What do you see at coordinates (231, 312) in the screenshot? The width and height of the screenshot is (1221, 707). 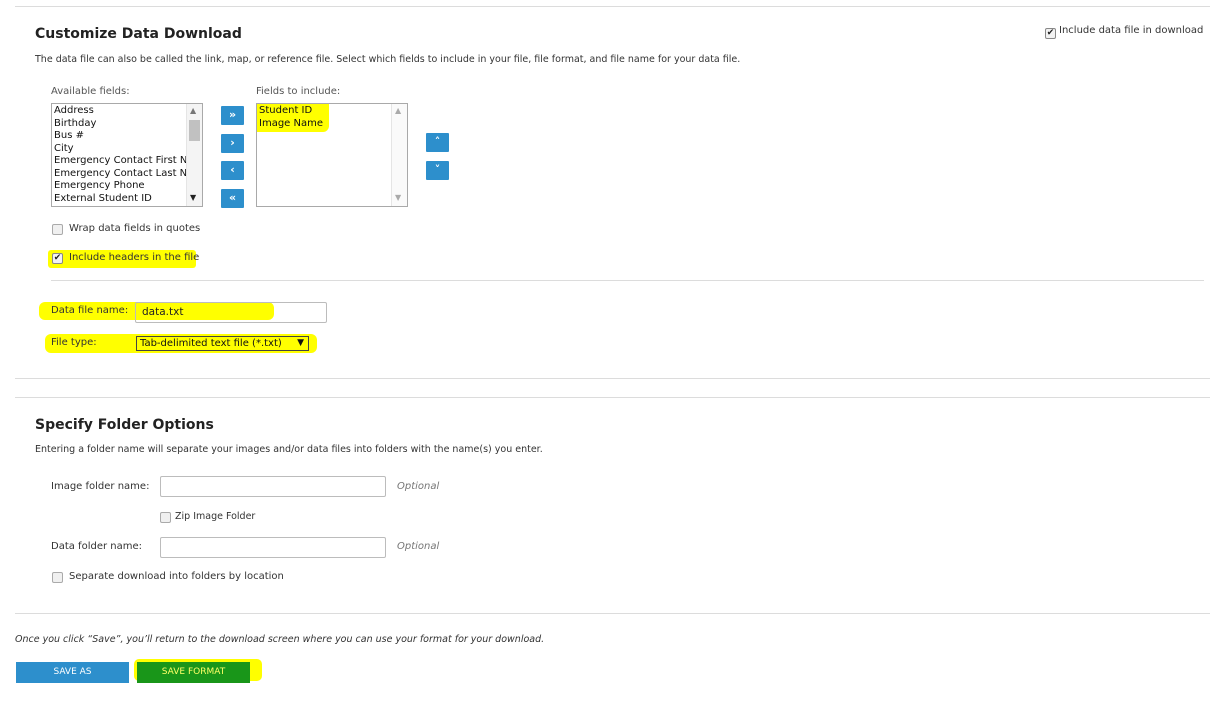 I see `file-name-input: data.txt` at bounding box center [231, 312].